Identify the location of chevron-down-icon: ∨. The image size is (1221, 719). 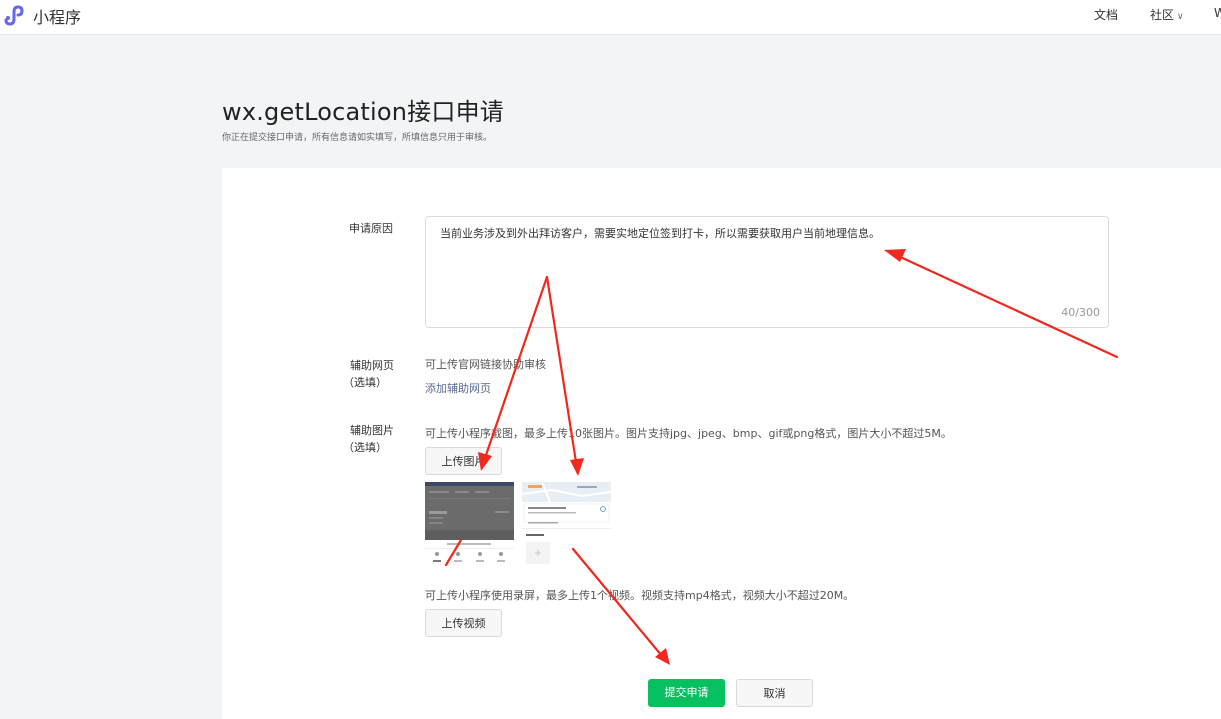
(1180, 17).